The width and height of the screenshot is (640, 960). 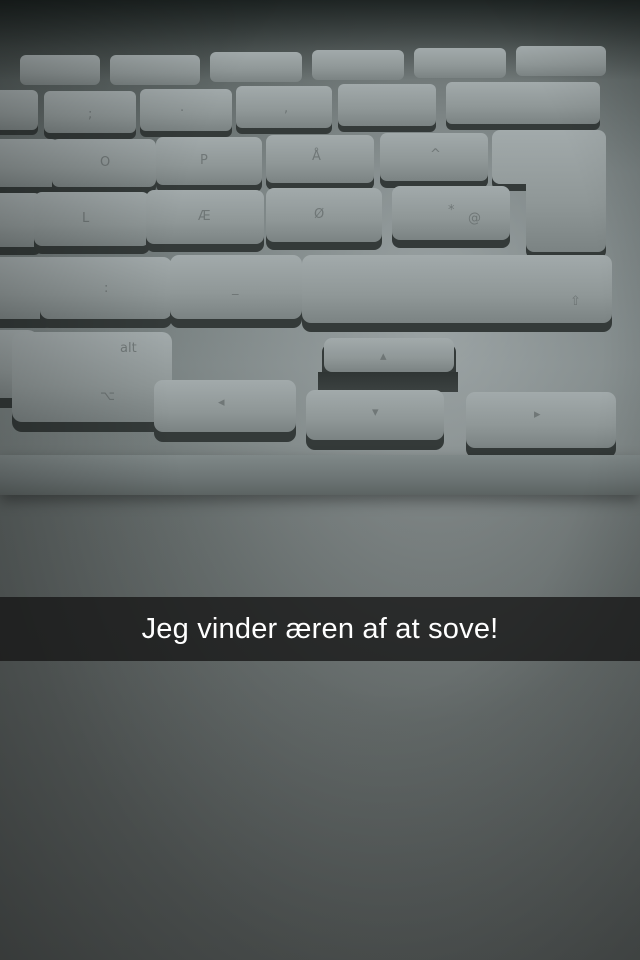 I want to click on svg-text: Ø, so click(x=319, y=214).